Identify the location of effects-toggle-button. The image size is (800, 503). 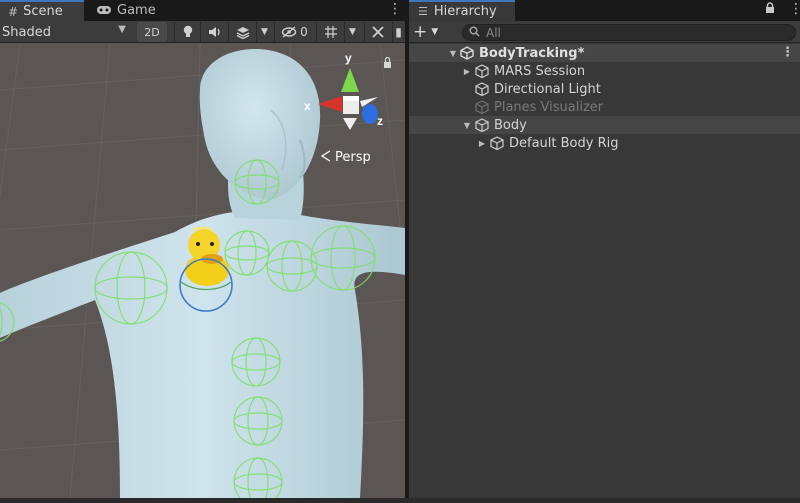
(242, 32).